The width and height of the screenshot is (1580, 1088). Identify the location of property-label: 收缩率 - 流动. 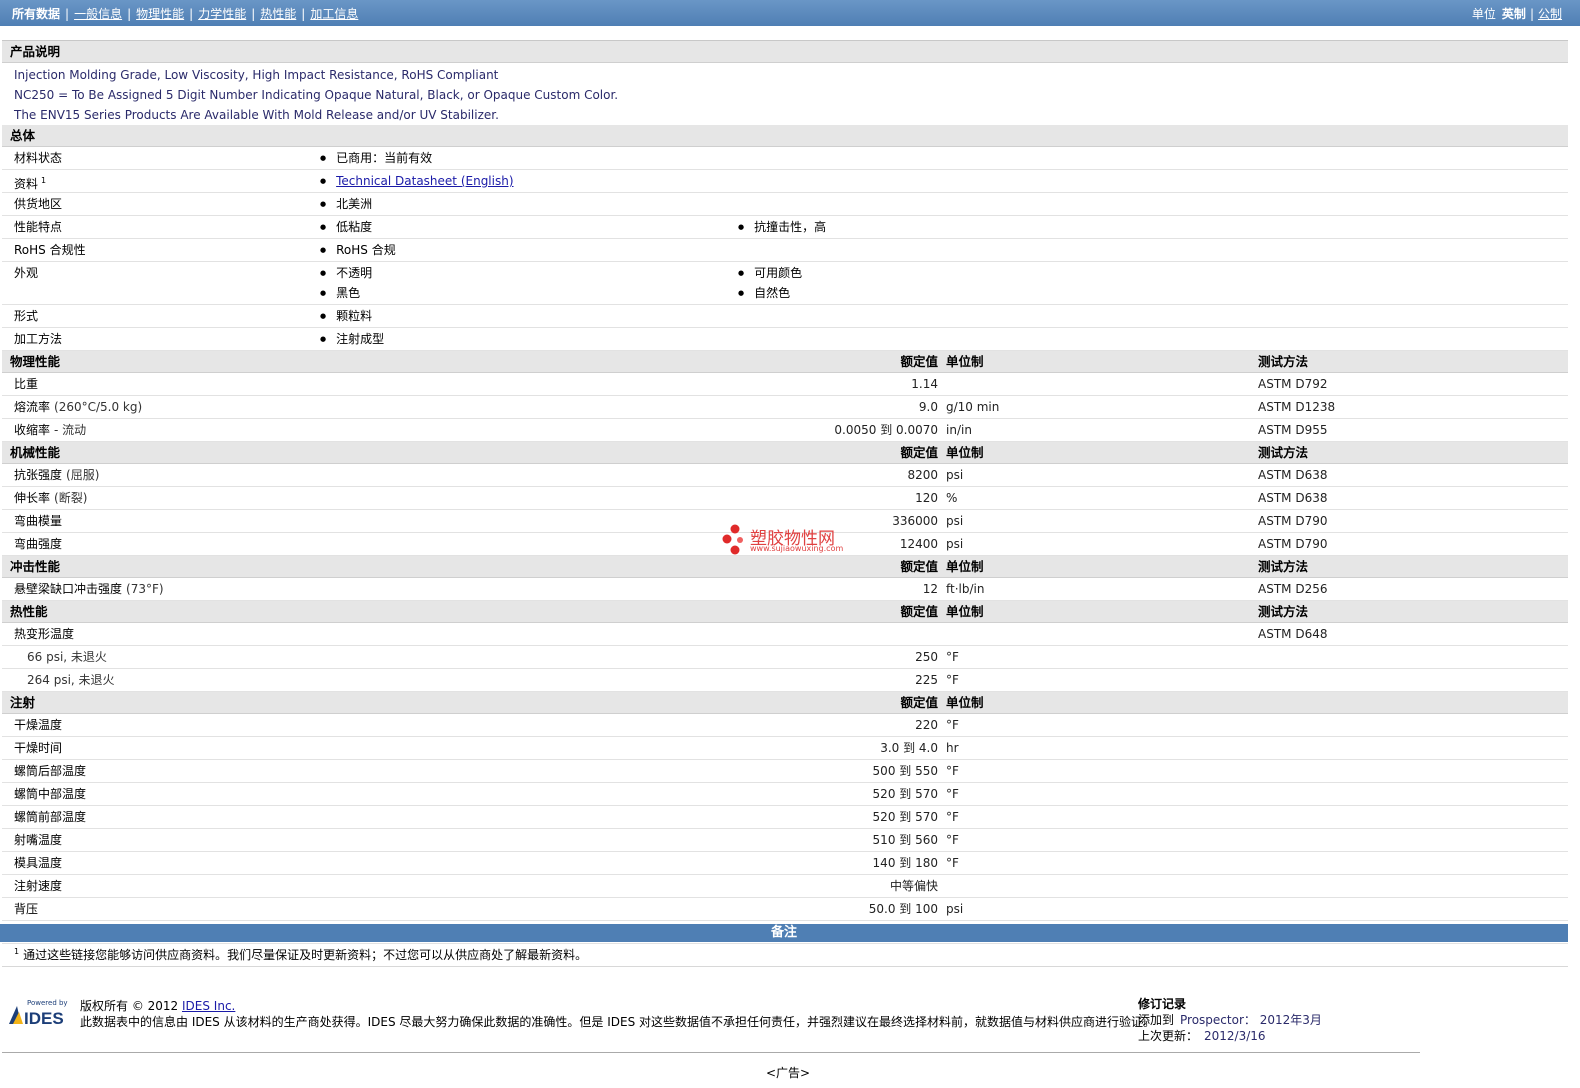
(50, 430).